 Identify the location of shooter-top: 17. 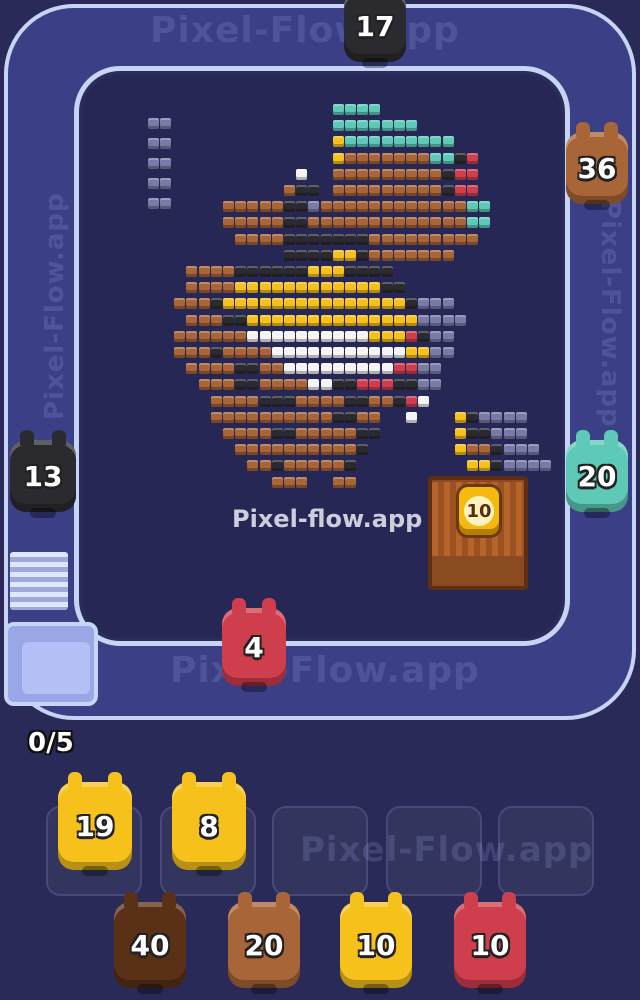
(375, 34).